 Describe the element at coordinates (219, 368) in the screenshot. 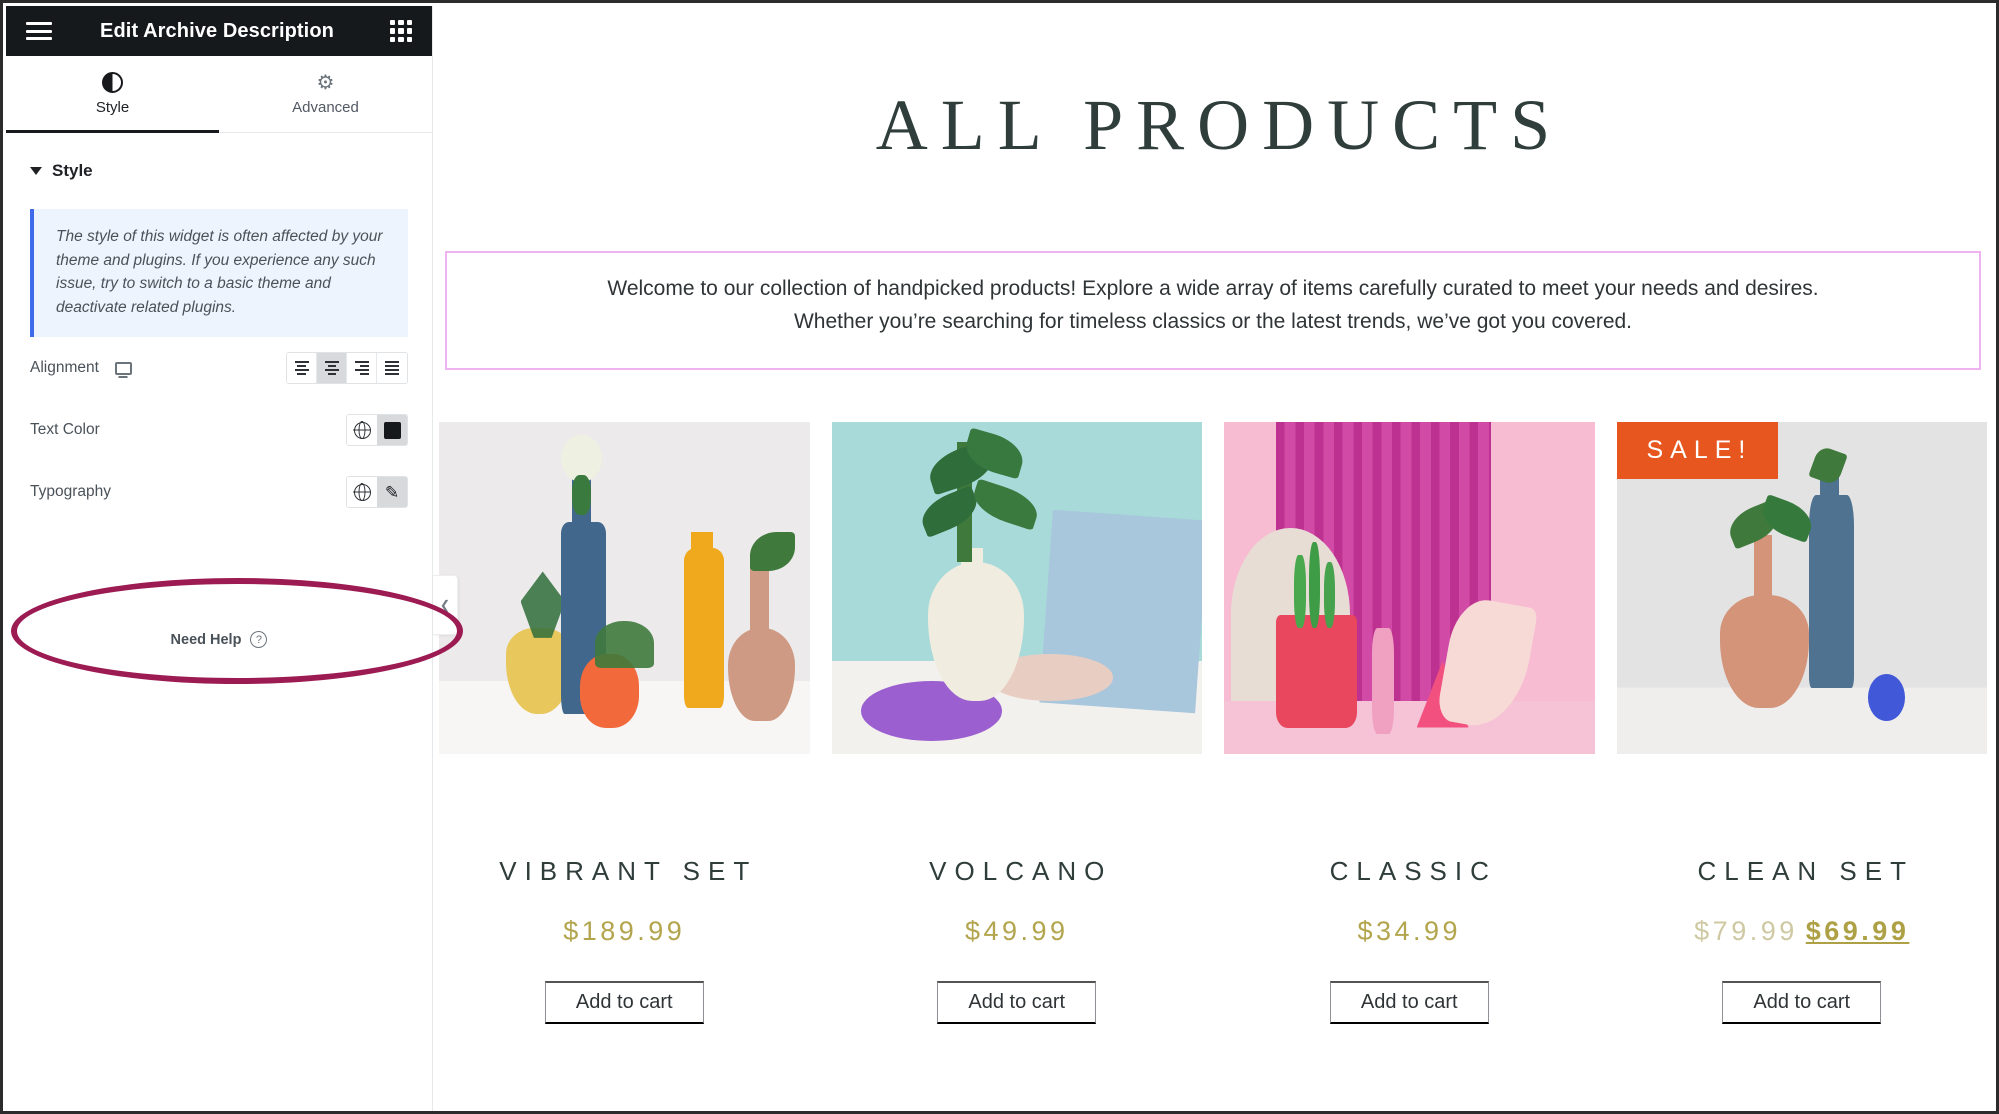

I see `alignment-control-row: Alignment` at that location.